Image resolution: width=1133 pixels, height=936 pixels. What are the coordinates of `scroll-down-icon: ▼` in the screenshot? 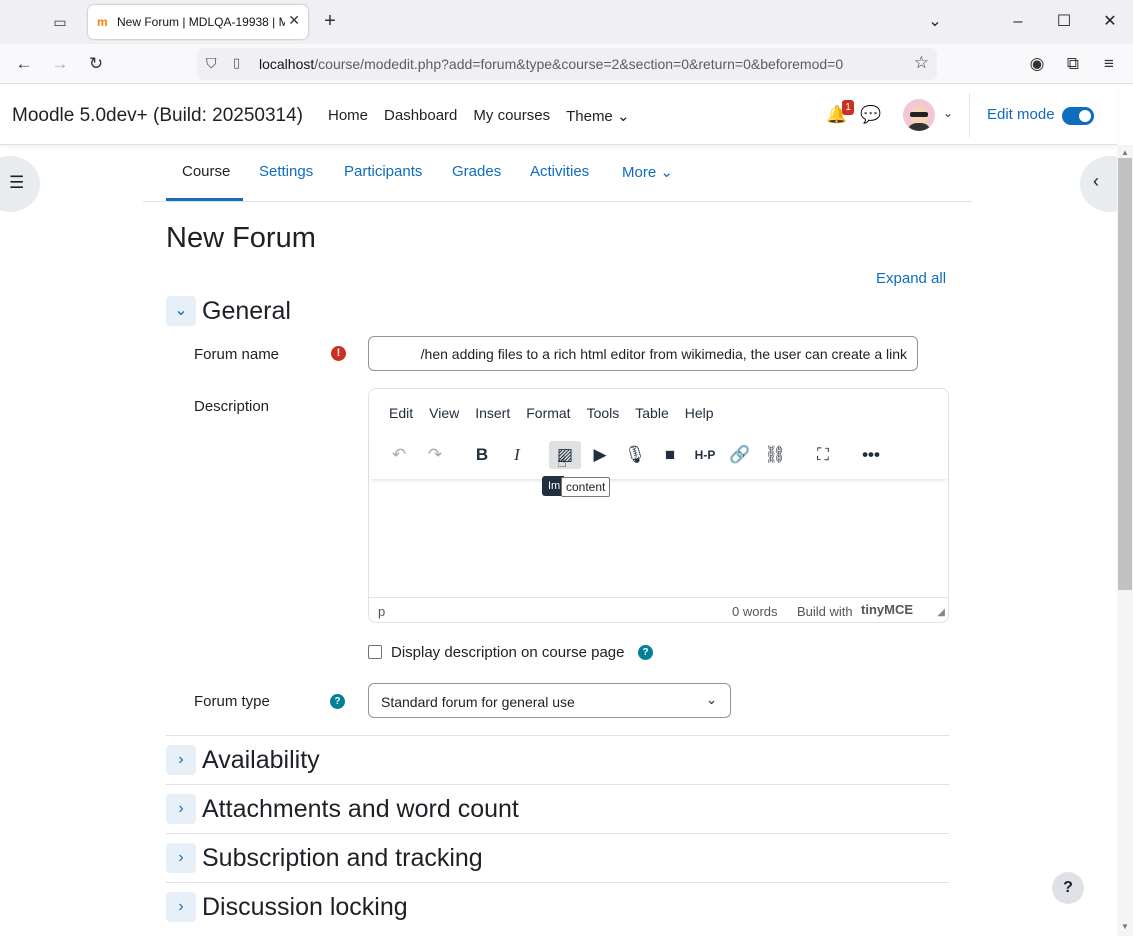 It's located at (1125, 926).